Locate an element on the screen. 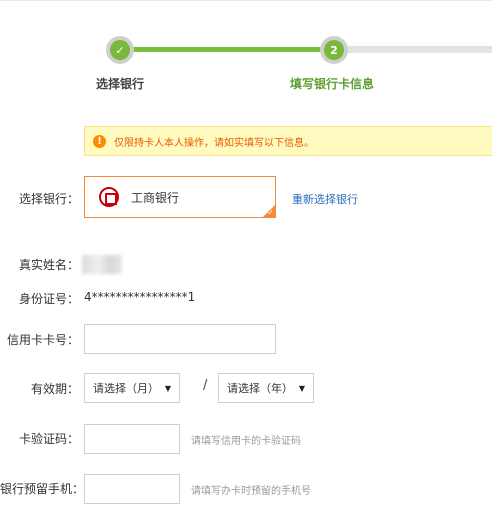 This screenshot has width=492, height=506. step-2-label: 填写银行卡信息 is located at coordinates (332, 84).